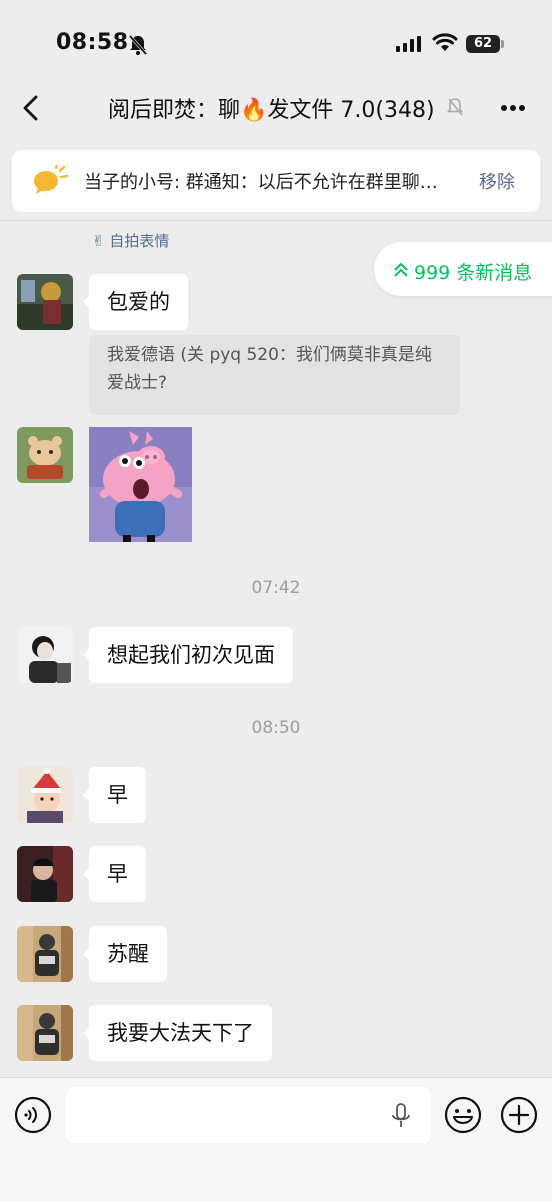 The height and width of the screenshot is (1201, 552). What do you see at coordinates (473, 273) in the screenshot?
I see `new-messages-label: 999 条新消息` at bounding box center [473, 273].